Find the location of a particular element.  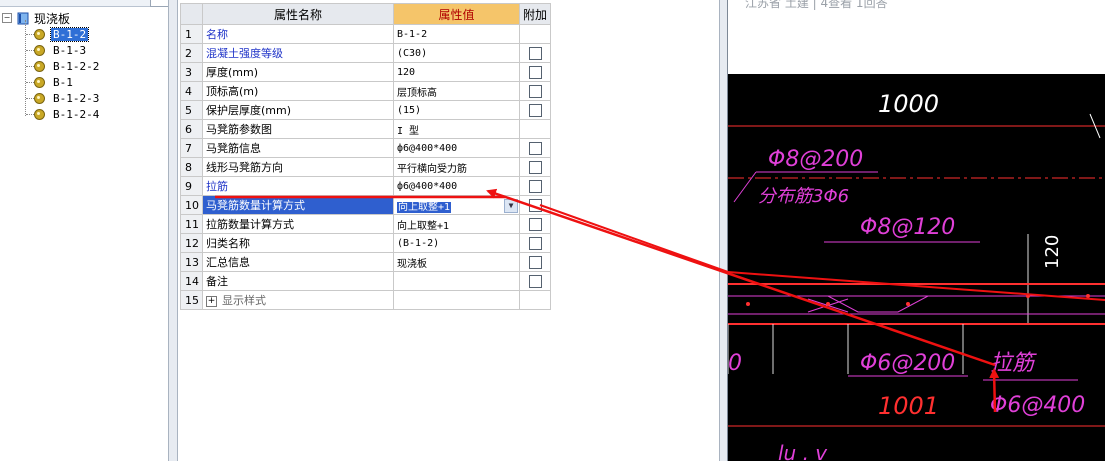

row-number: 7 is located at coordinates (191, 148).